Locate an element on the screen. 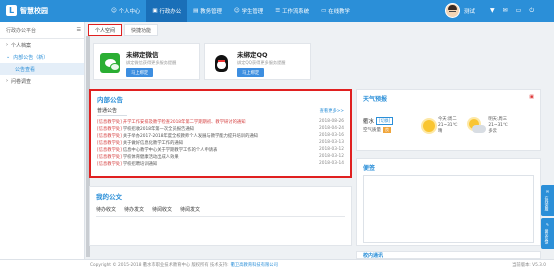 The width and height of the screenshot is (554, 269). delete-icon: ▣ is located at coordinates (531, 98).